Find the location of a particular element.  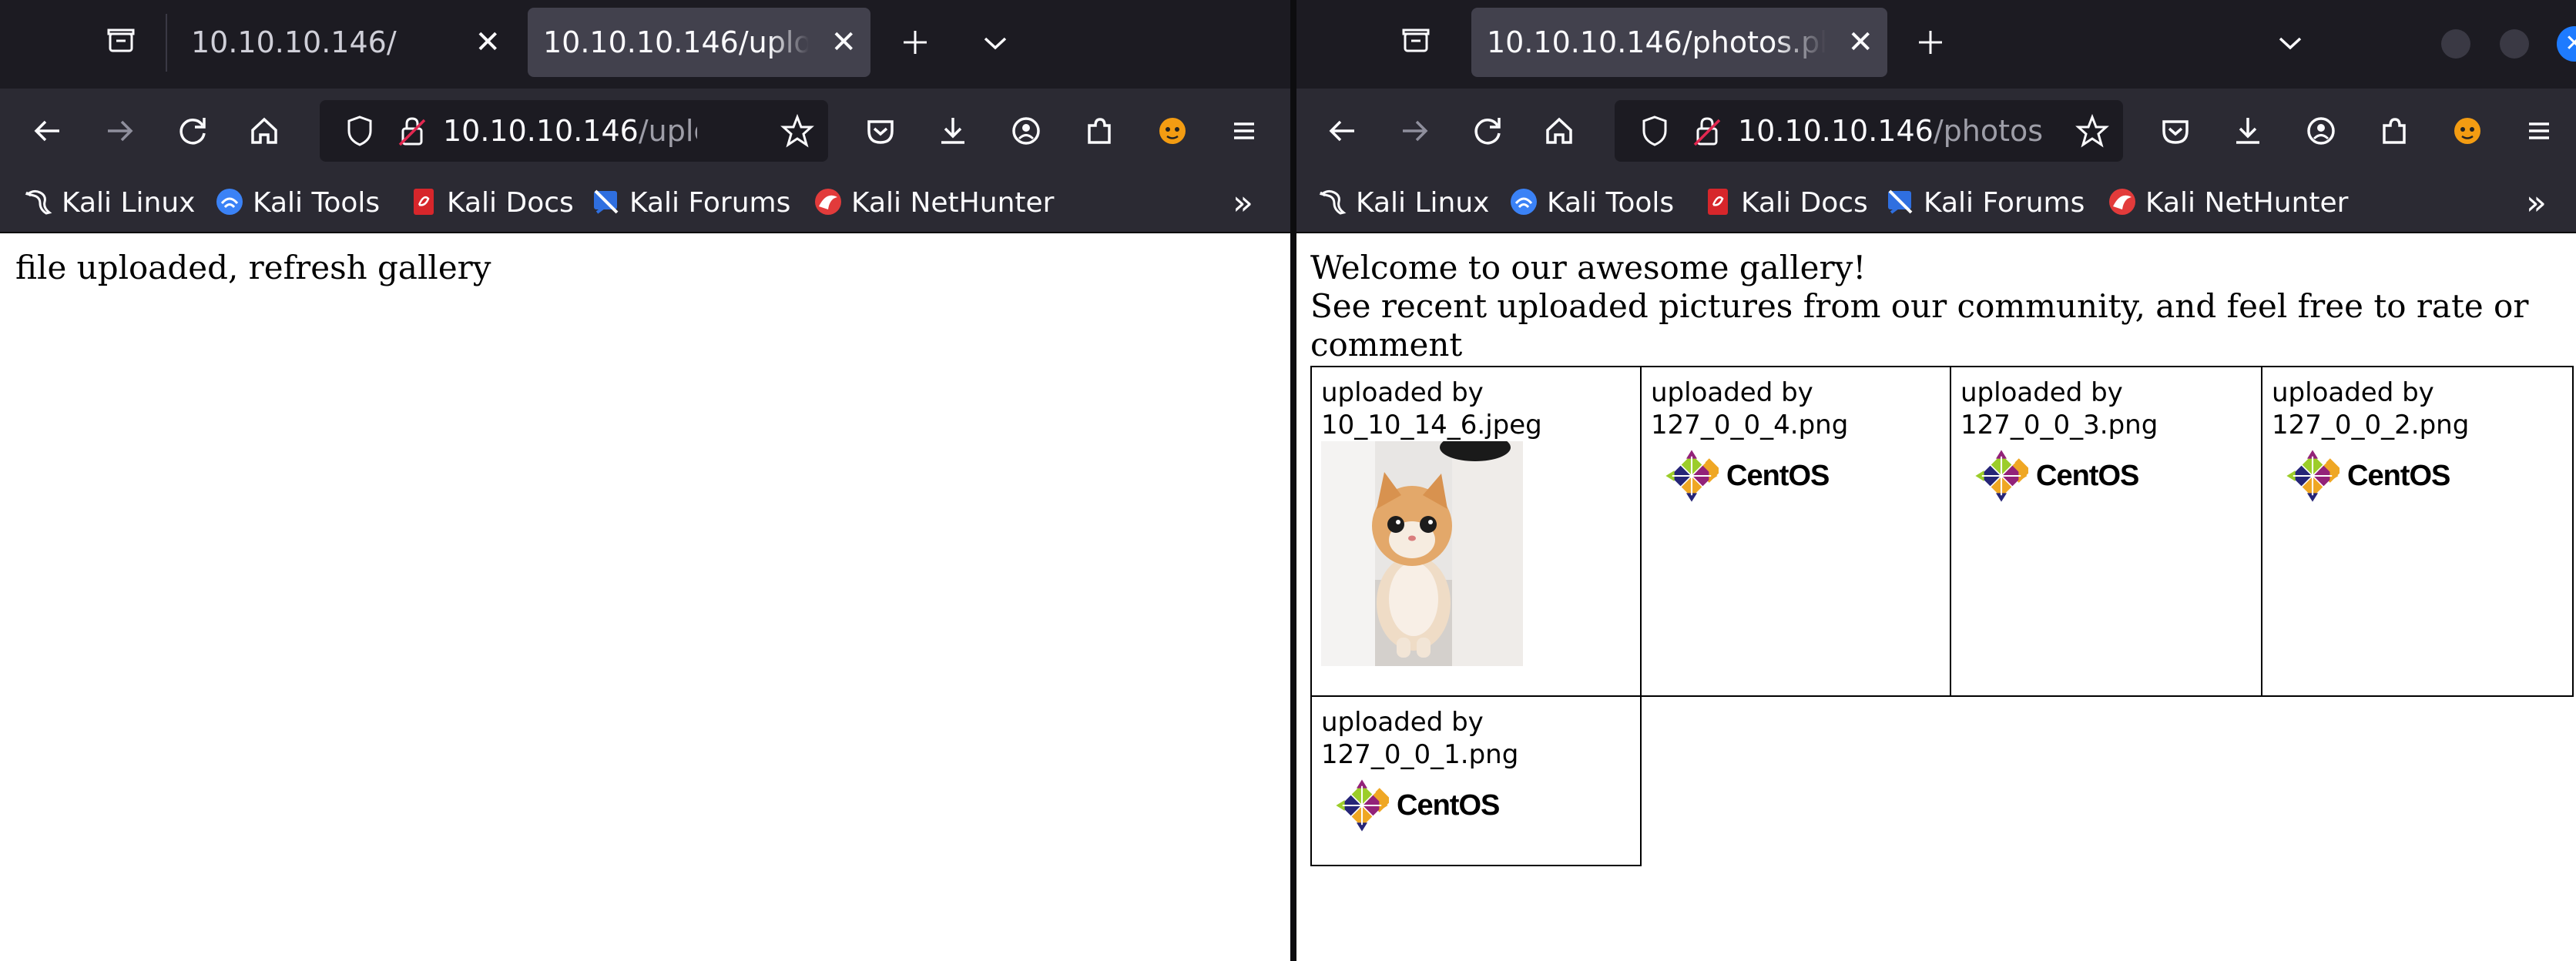

url-bar: 10.10.10.146/photos.php is located at coordinates (1869, 131).